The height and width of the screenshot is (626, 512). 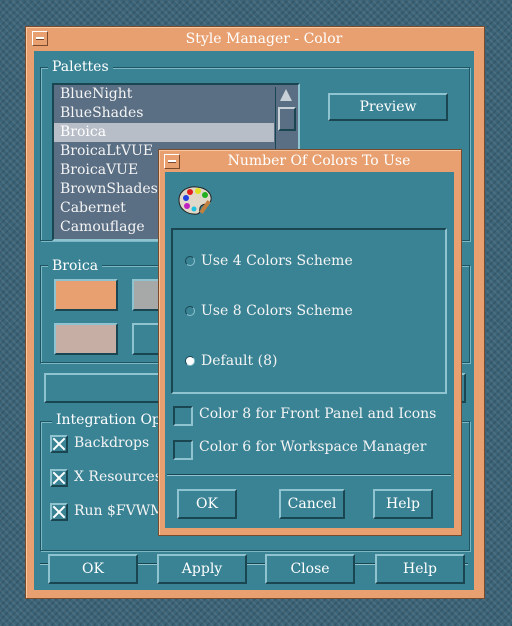 What do you see at coordinates (239, 361) in the screenshot?
I see `radio-default-label: Default (8)` at bounding box center [239, 361].